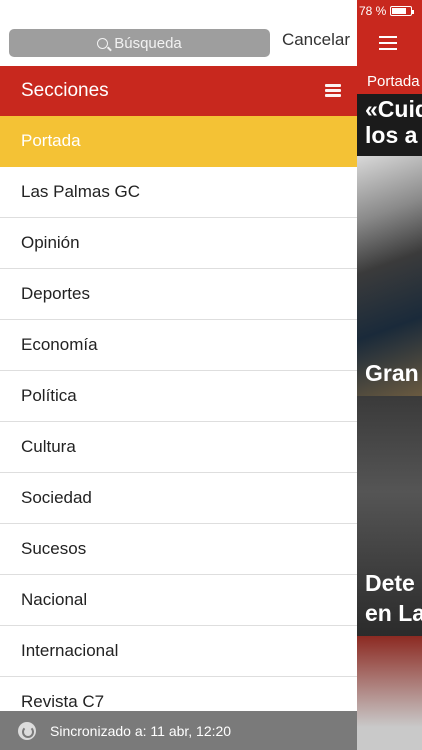 The width and height of the screenshot is (422, 750). Describe the element at coordinates (49, 395) in the screenshot. I see `section-item-label: Política` at that location.